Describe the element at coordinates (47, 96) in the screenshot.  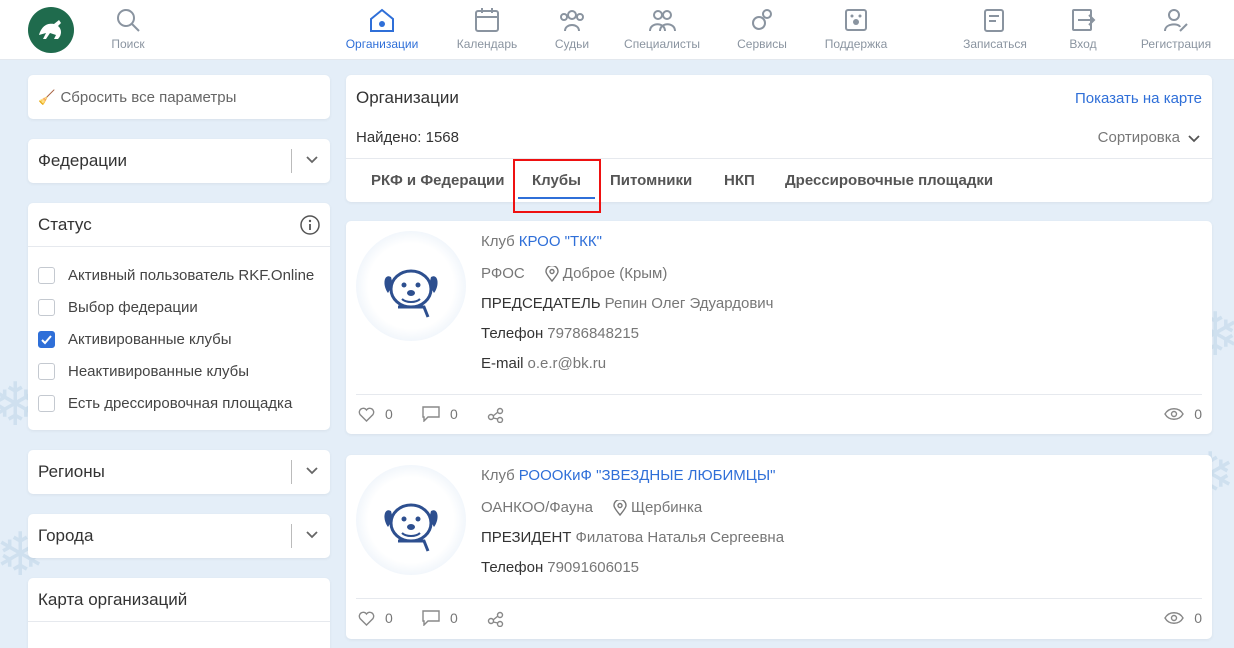
I see `broom-icon: 🧹` at that location.